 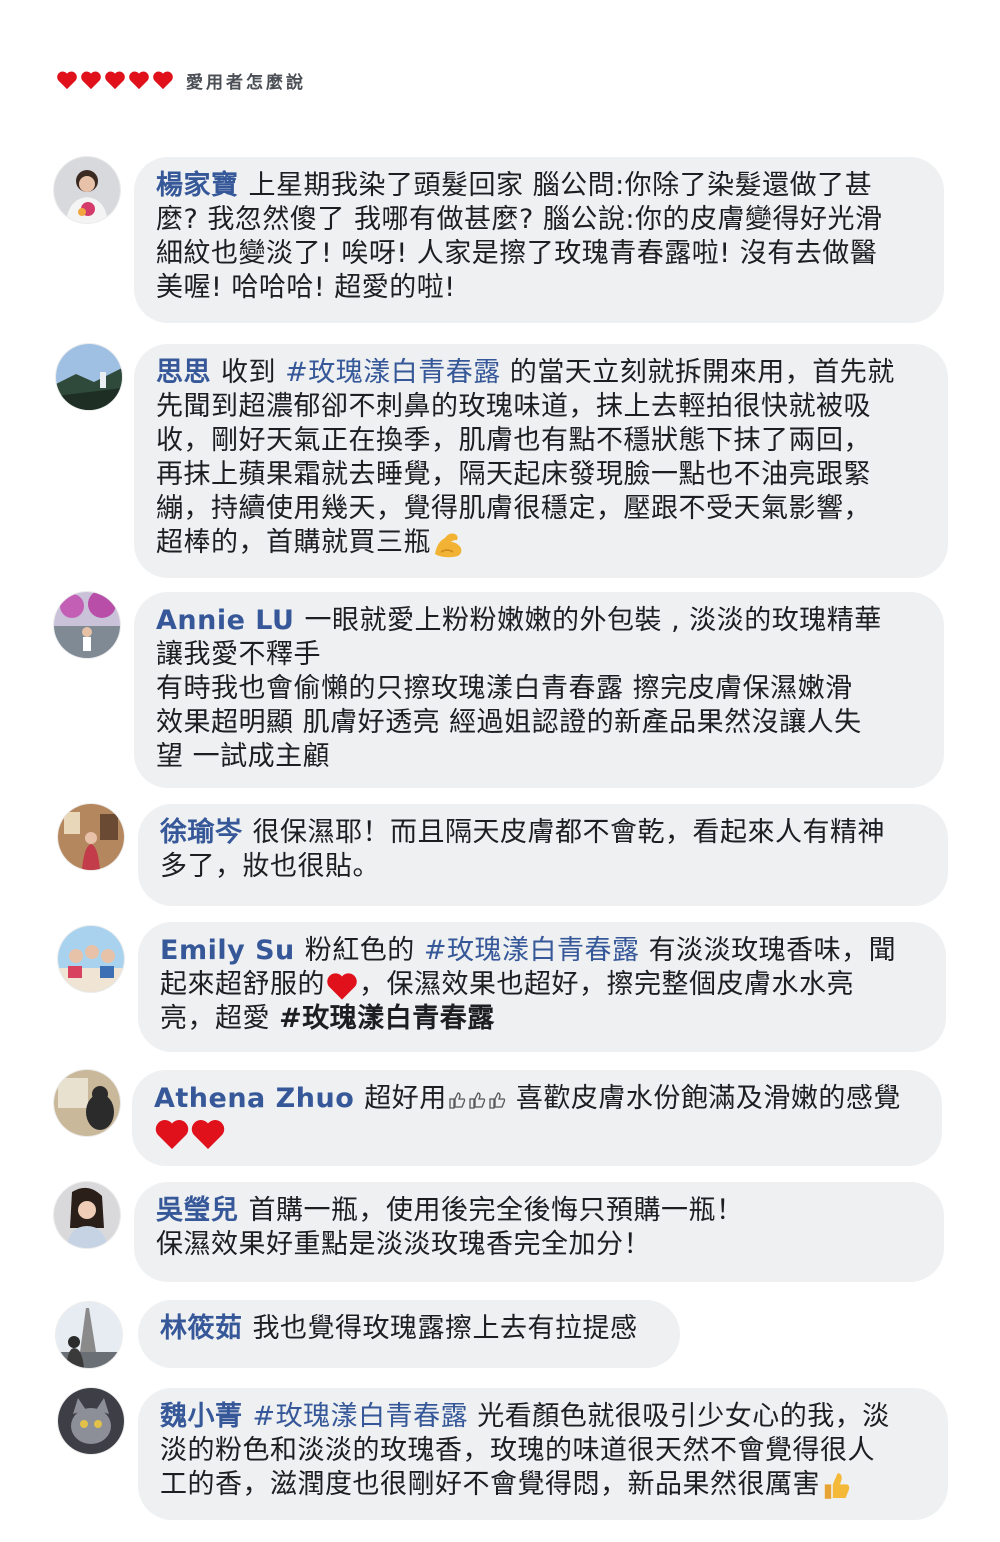 I want to click on comment-text: 再抹上蘋果霜就去睡覺，隔天起床發現臉一點也不油亮跟緊, so click(x=513, y=474).